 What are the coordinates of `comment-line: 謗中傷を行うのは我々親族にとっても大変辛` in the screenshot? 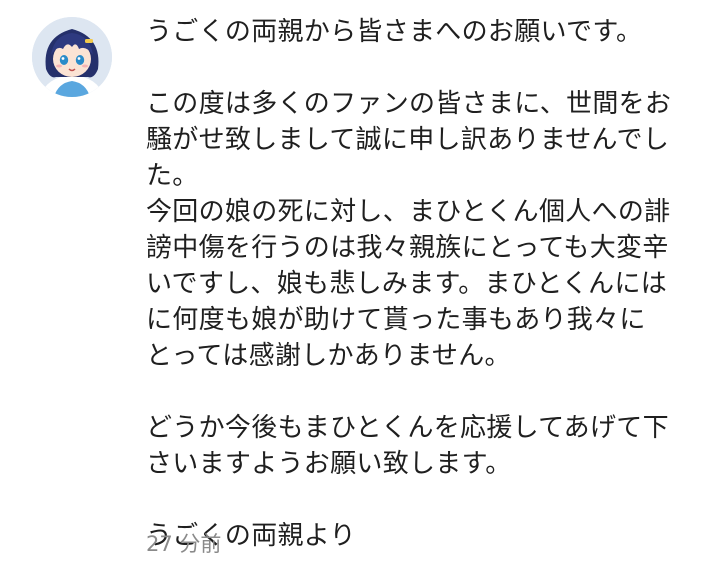 It's located at (407, 248).